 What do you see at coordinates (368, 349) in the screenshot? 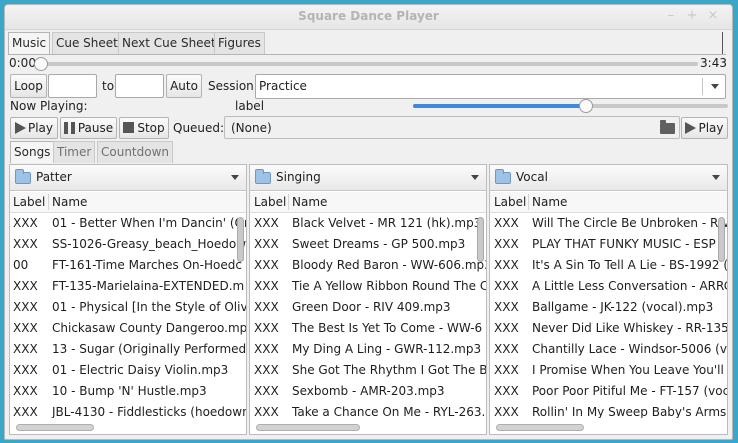
I see `table-row: XXX My Ding A Ling - GWR-112.mp3` at bounding box center [368, 349].